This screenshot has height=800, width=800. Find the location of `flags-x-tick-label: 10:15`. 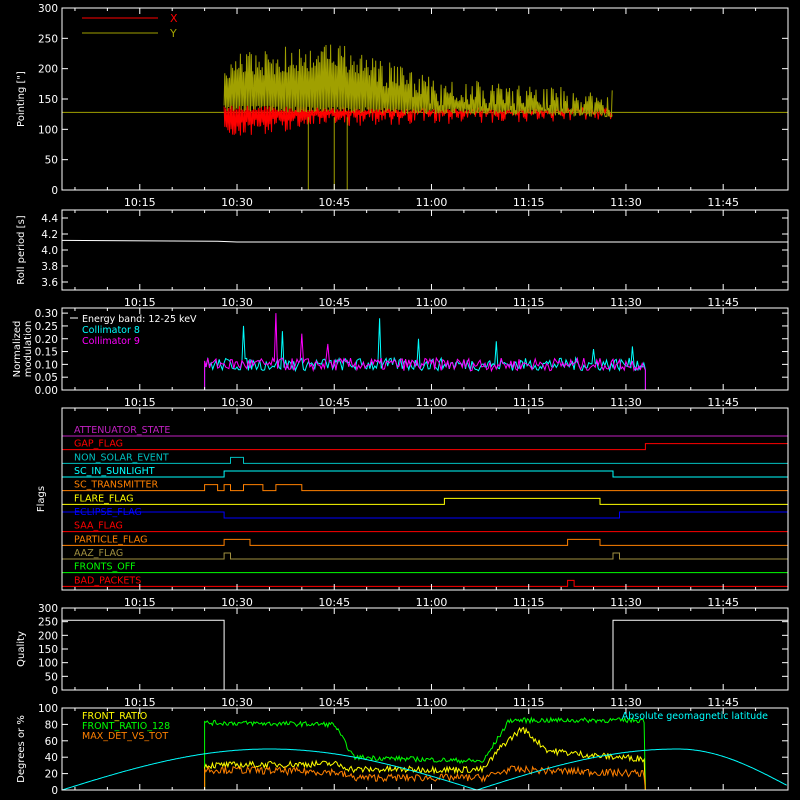

flags-x-tick-label: 10:15 is located at coordinates (140, 602).